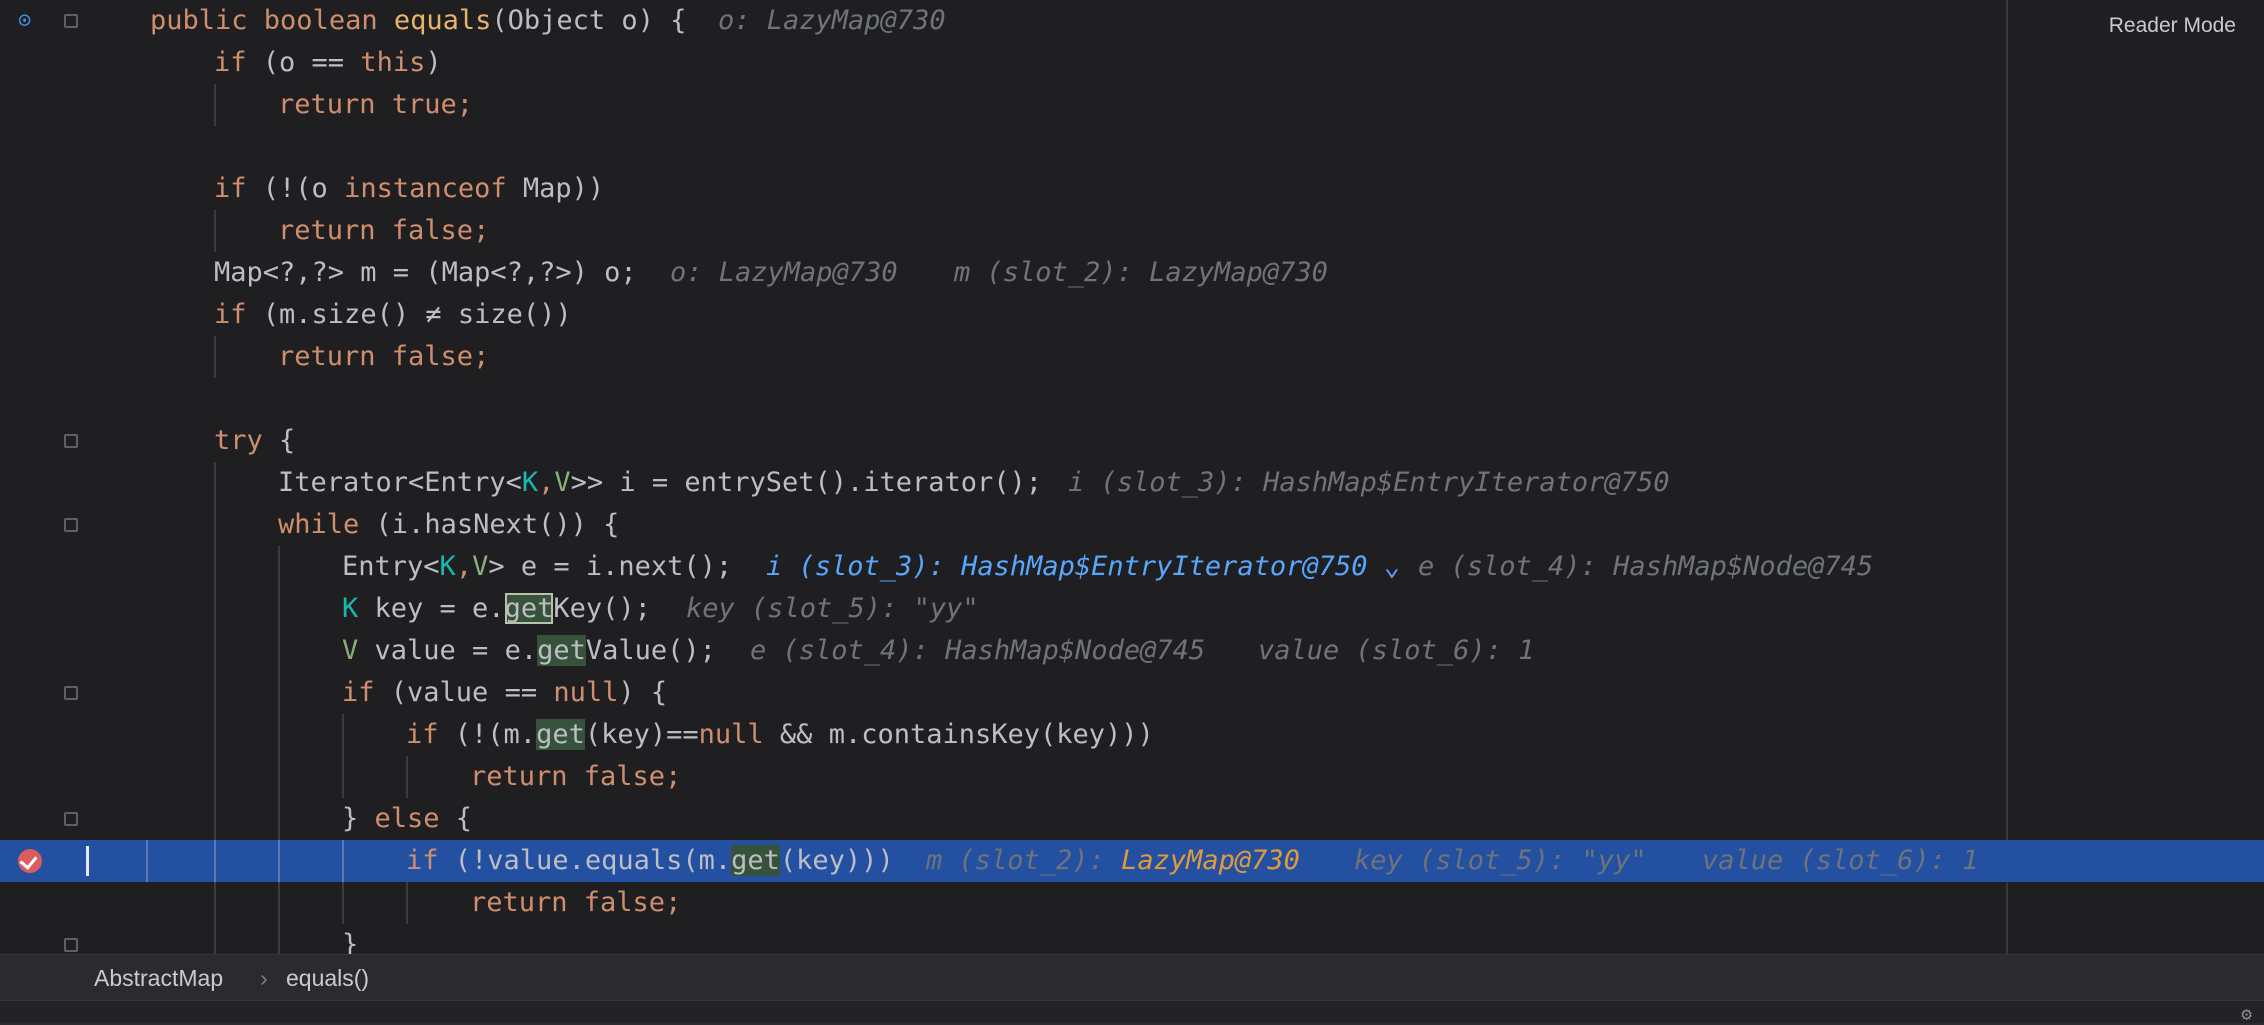  I want to click on status-bar, so click(1132, 1011).